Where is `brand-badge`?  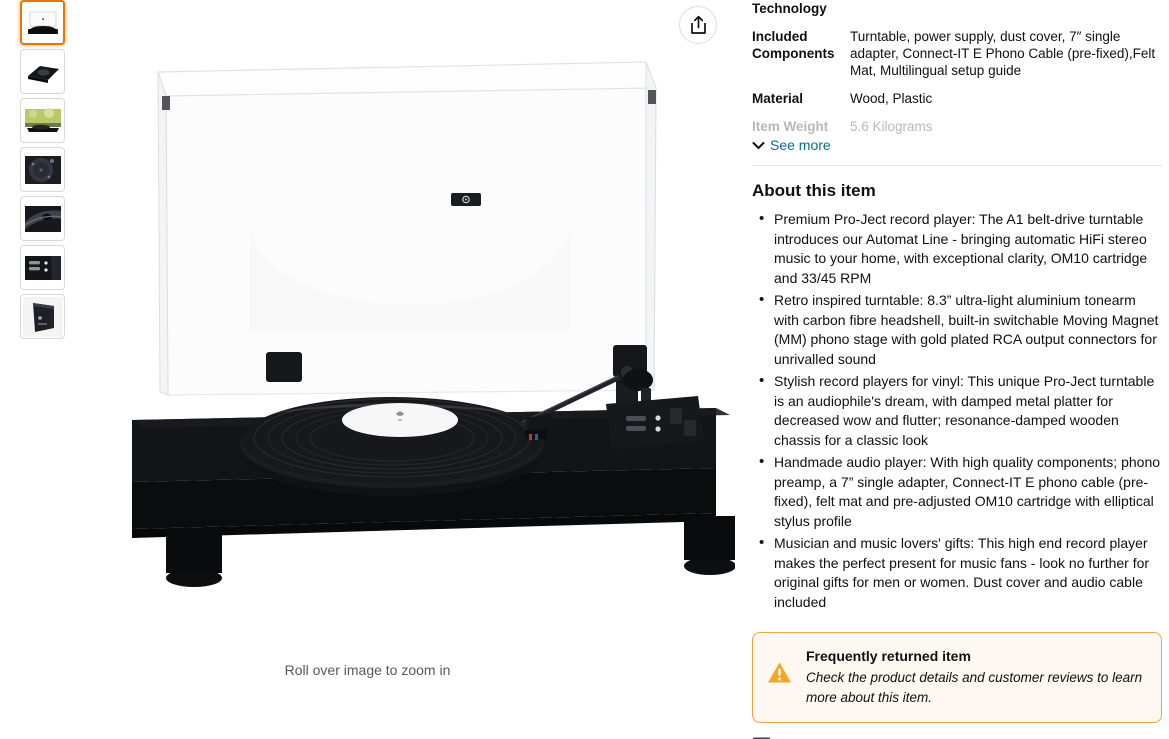 brand-badge is located at coordinates (466, 199).